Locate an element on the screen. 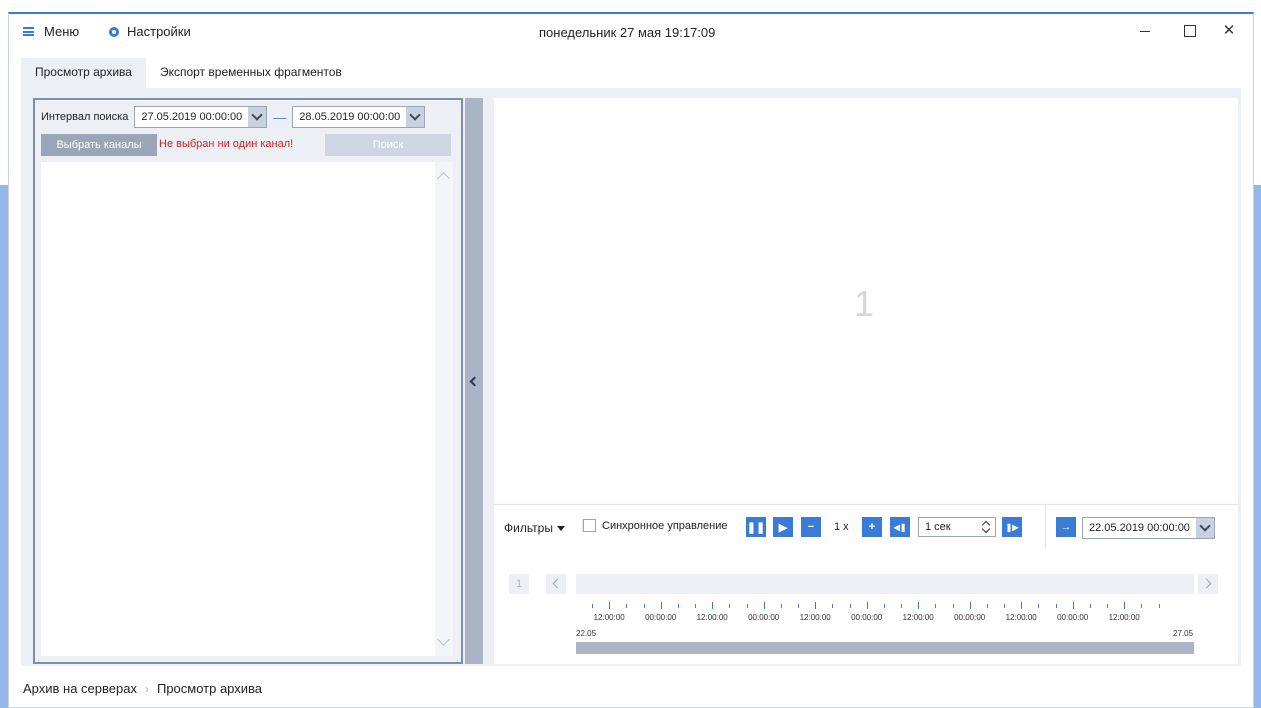 The image size is (1261, 708). goto-date-picker: 22.05.2019 00:00:00 is located at coordinates (1148, 528).